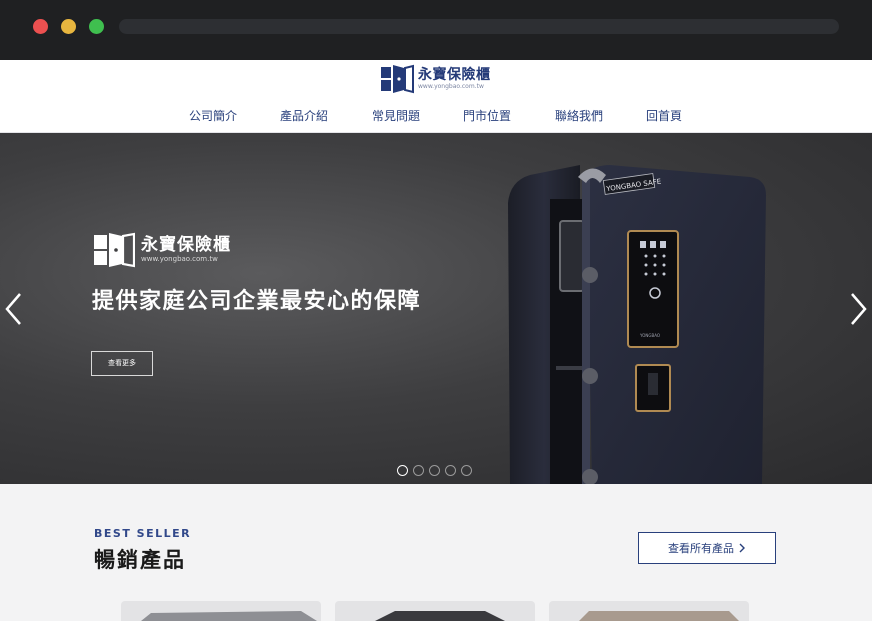 This screenshot has width=872, height=621. What do you see at coordinates (257, 301) in the screenshot?
I see `hero-headline: 提供家庭公司企業最安心的保障` at bounding box center [257, 301].